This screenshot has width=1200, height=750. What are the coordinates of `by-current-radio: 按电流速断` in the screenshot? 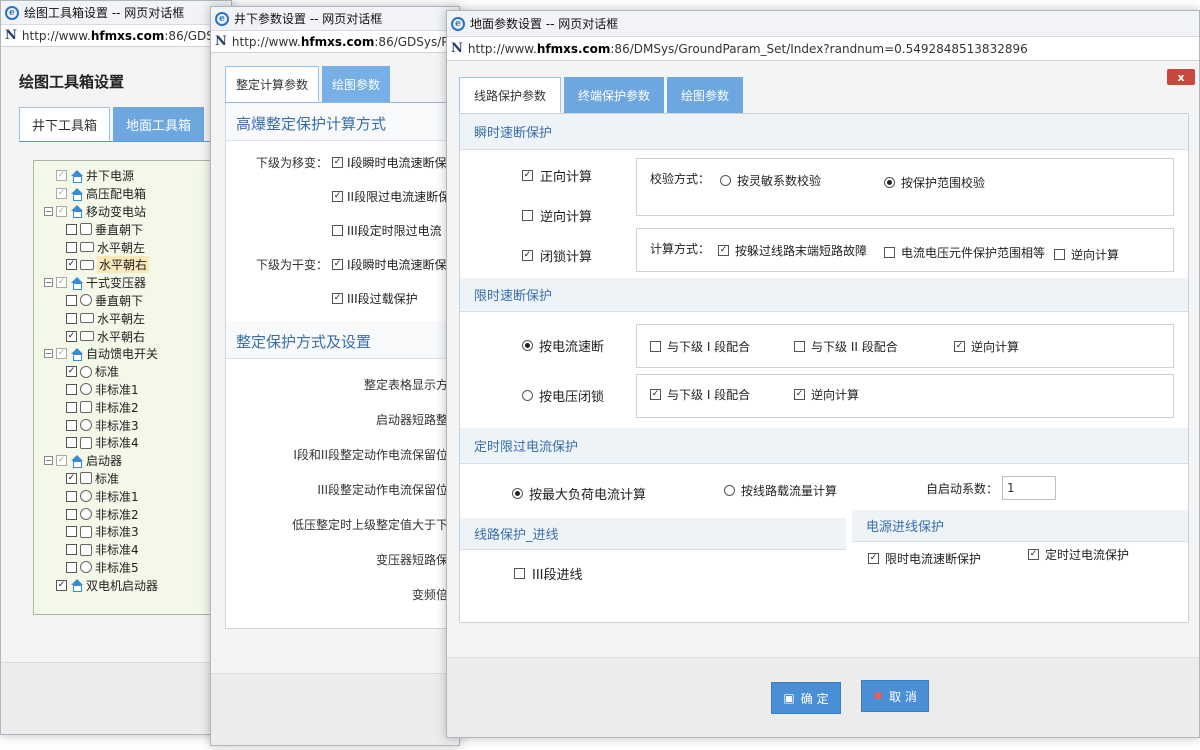 It's located at (563, 345).